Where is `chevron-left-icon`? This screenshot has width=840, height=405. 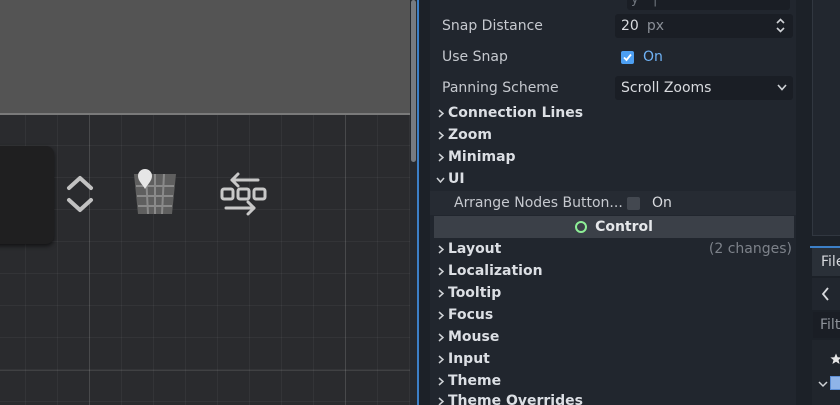 chevron-left-icon is located at coordinates (826, 294).